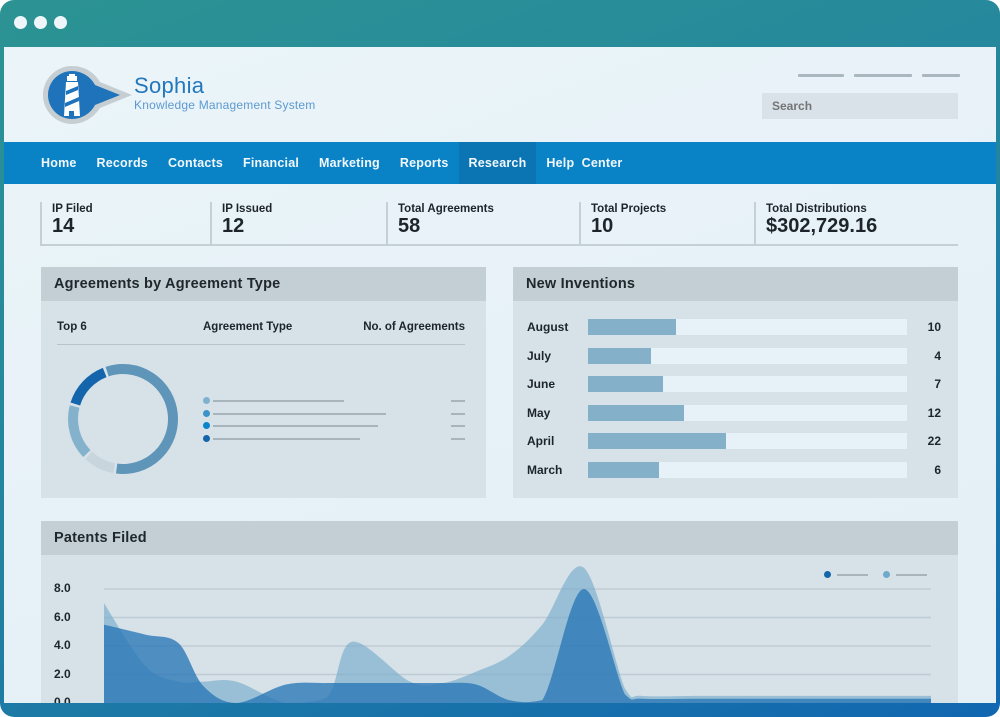 This screenshot has height=717, width=1000. I want to click on month-label: June, so click(541, 384).